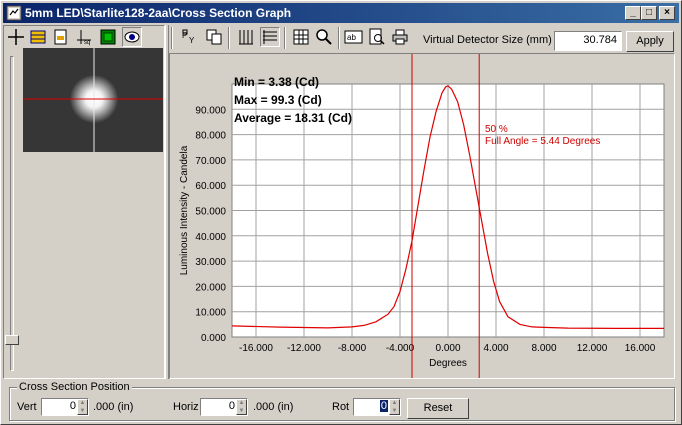  Describe the element at coordinates (438, 408) in the screenshot. I see `reset-button: Reset` at that location.